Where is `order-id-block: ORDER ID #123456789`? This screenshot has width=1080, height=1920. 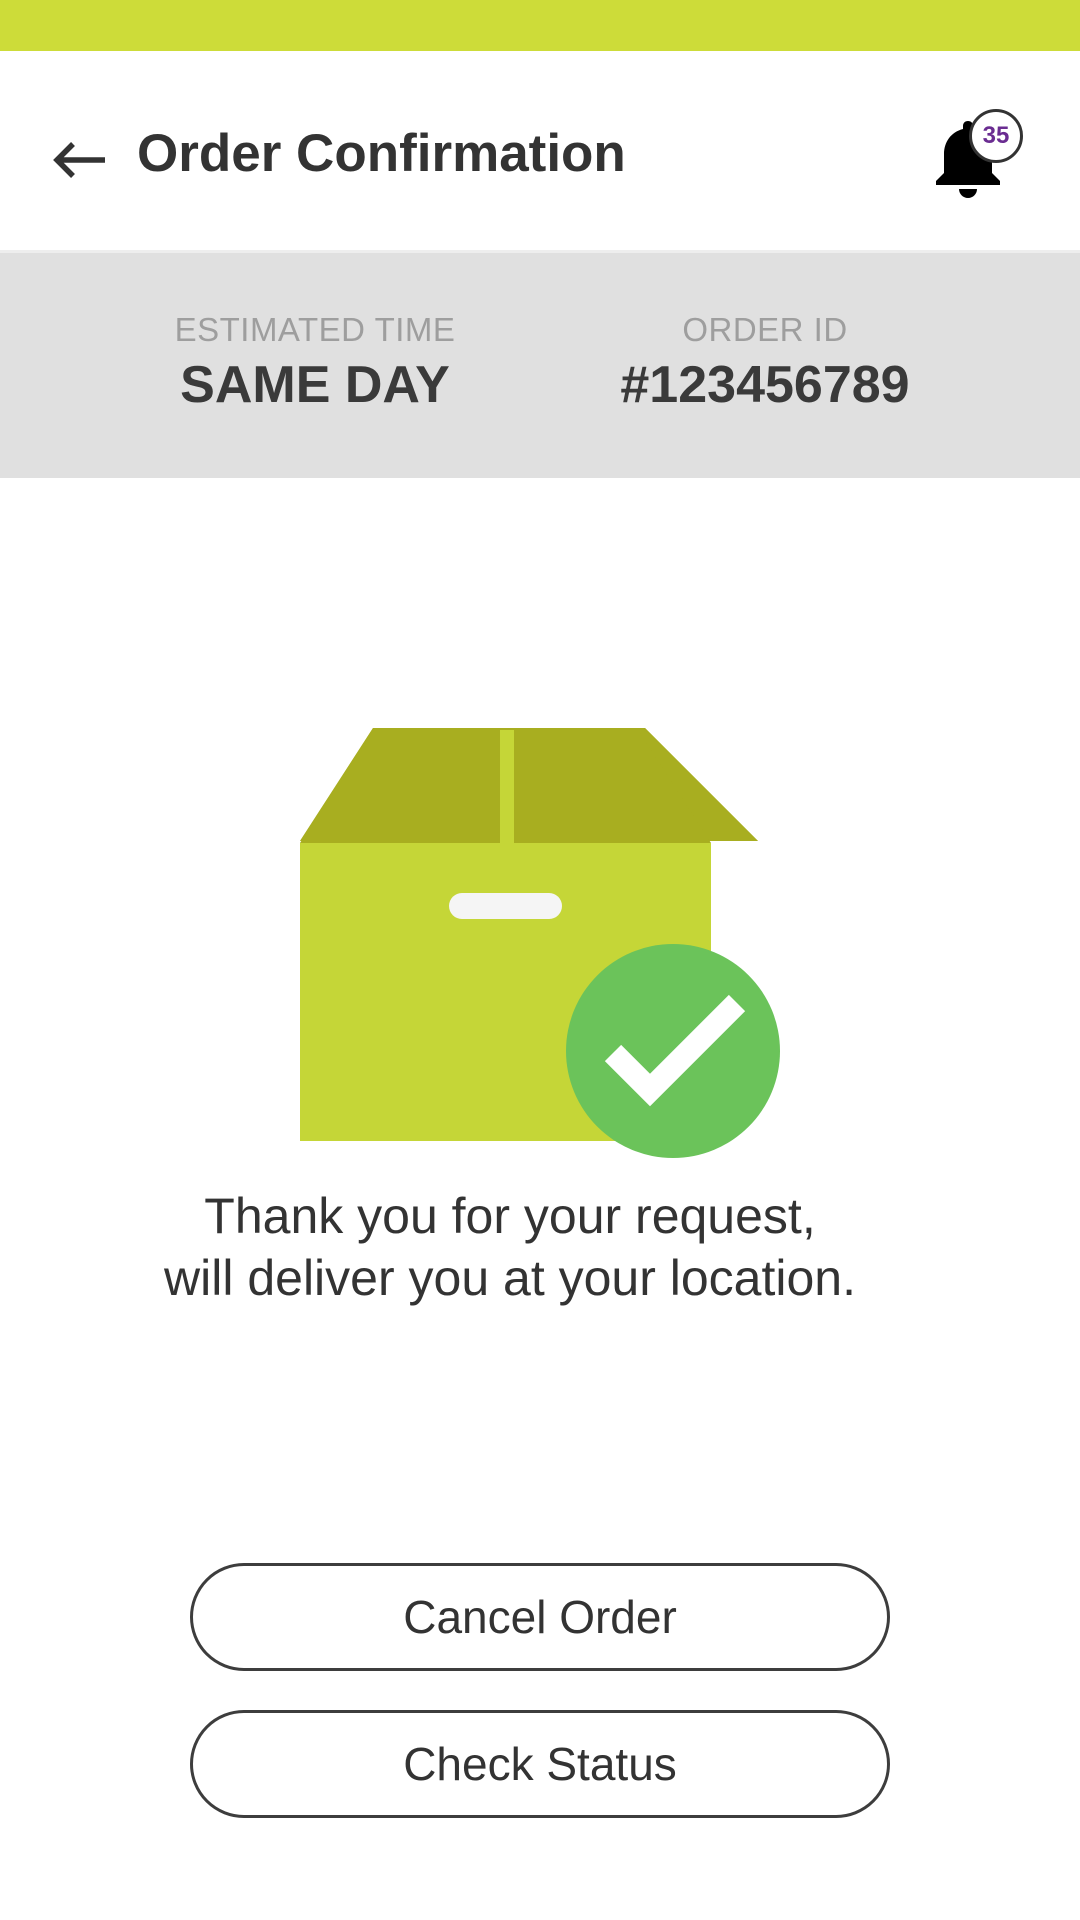 order-id-block: ORDER ID #123456789 is located at coordinates (765, 363).